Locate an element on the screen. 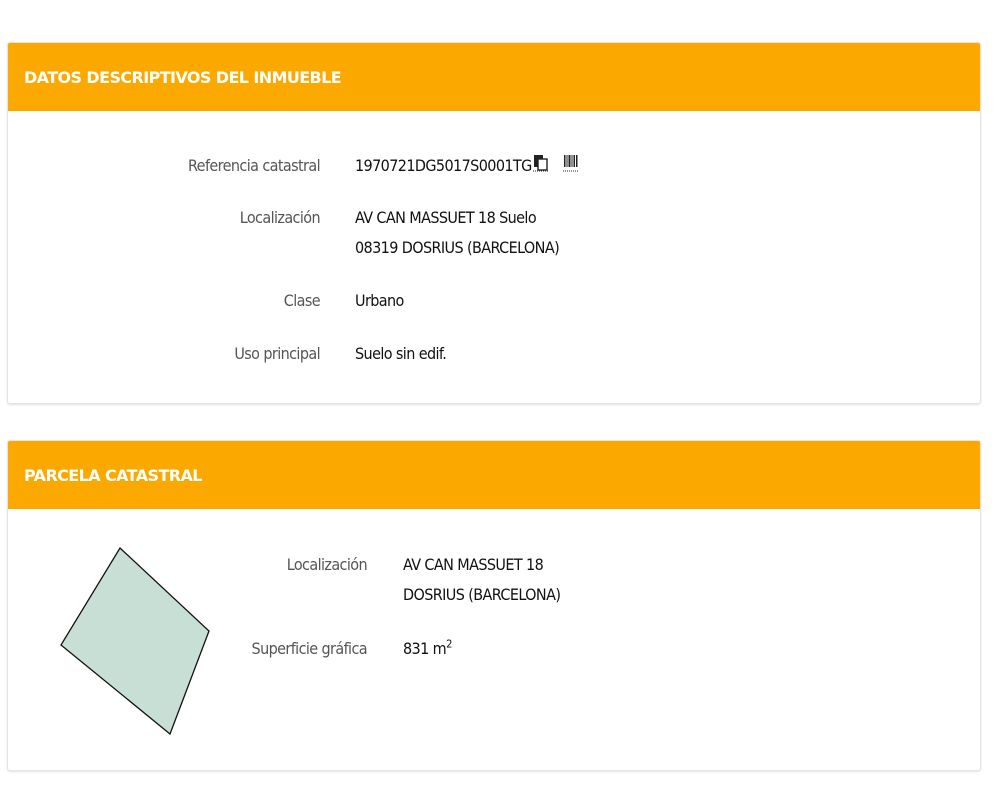 This screenshot has height=800, width=1000. parcela-localizacion-label: Localización is located at coordinates (327, 564).